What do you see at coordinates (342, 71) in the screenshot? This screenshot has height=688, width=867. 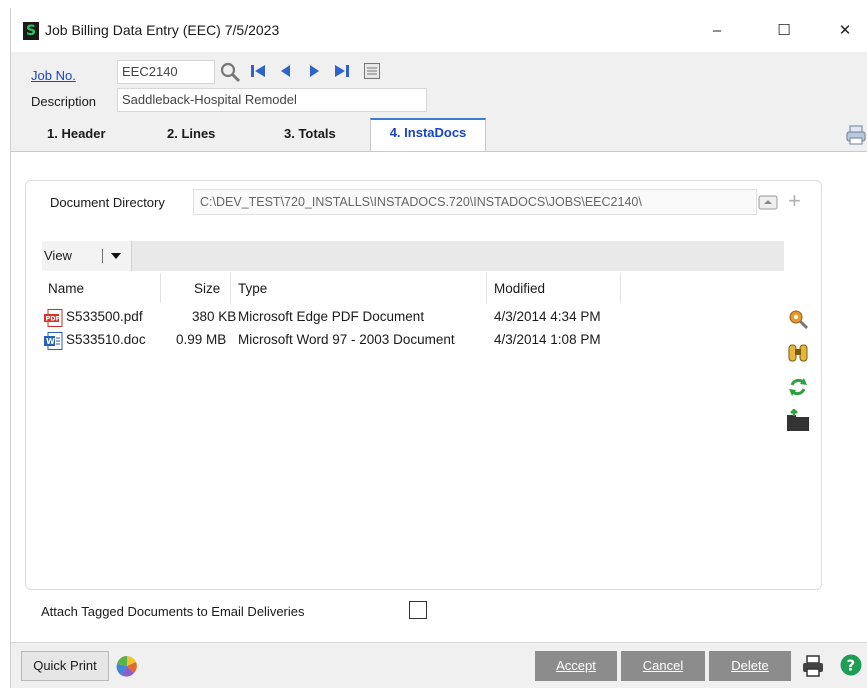 I see `last-record-icon` at bounding box center [342, 71].